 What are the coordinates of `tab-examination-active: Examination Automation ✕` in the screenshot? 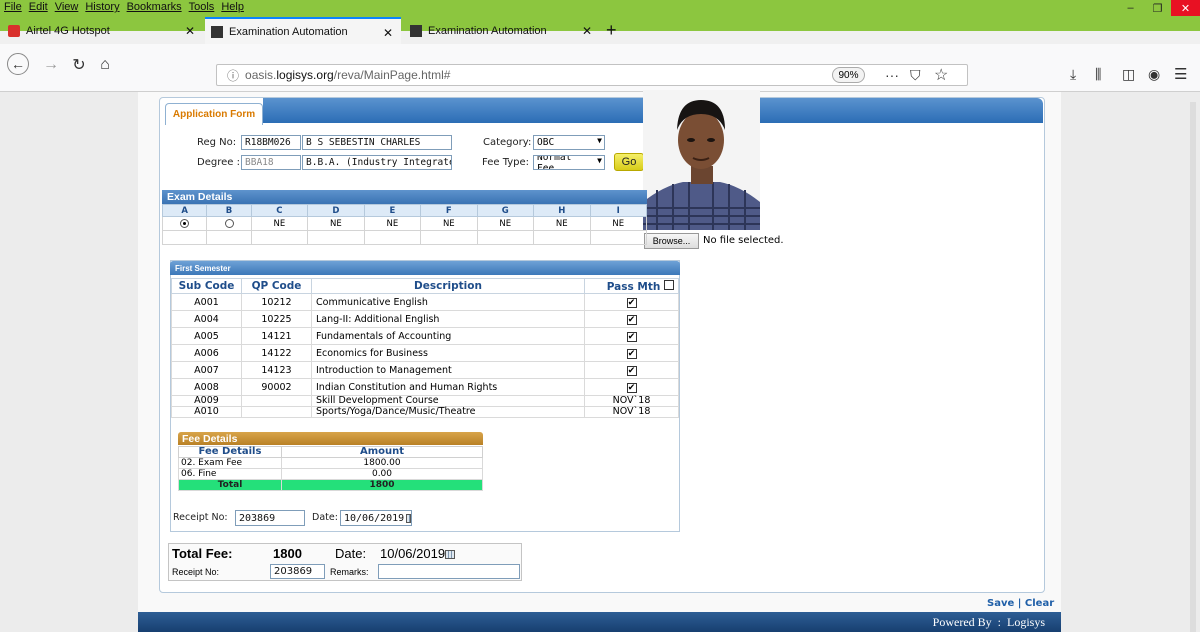 It's located at (303, 30).